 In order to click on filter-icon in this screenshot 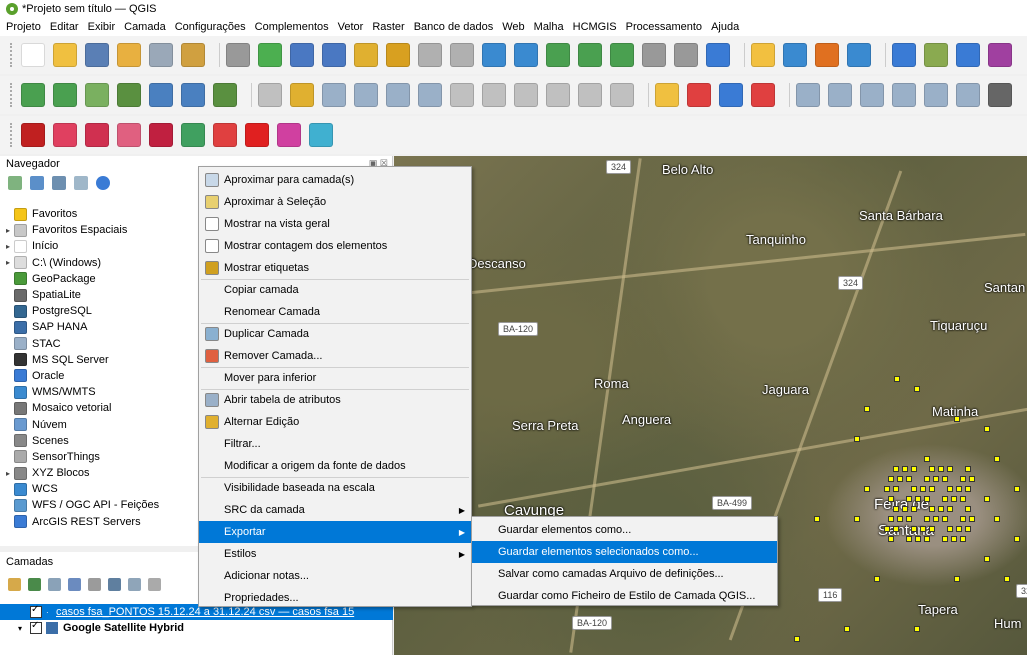, I will do `click(59, 183)`.